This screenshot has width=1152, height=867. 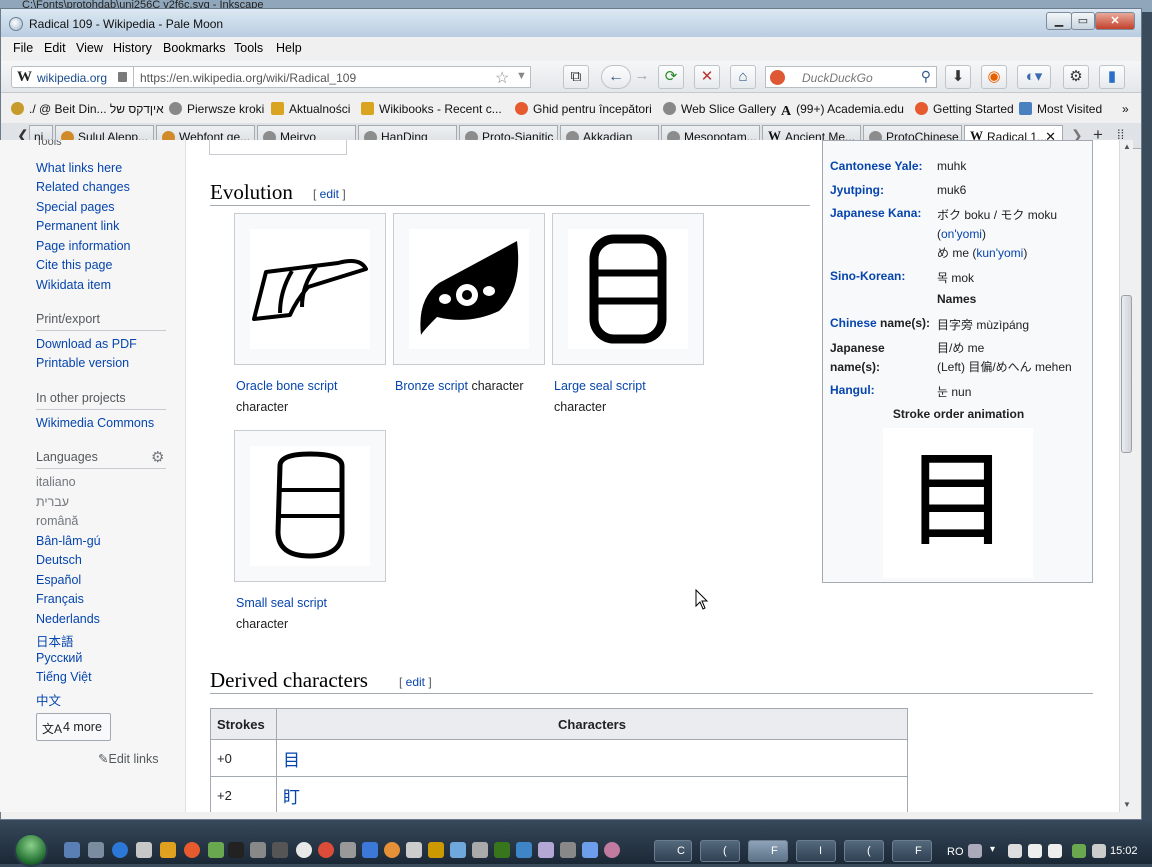 I want to click on sidebar-link-cite-this-page: Cite this page, so click(x=74, y=265).